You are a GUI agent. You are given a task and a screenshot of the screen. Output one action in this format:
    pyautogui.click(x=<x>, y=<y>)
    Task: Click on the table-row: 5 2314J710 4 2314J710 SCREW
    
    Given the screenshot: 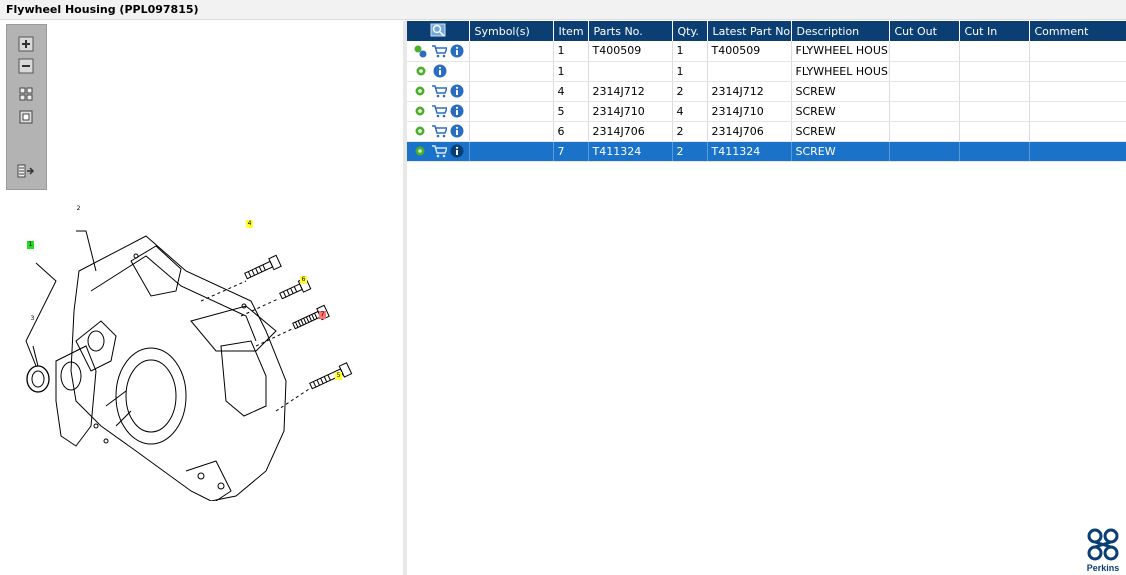 What is the action you would take?
    pyautogui.click(x=766, y=111)
    